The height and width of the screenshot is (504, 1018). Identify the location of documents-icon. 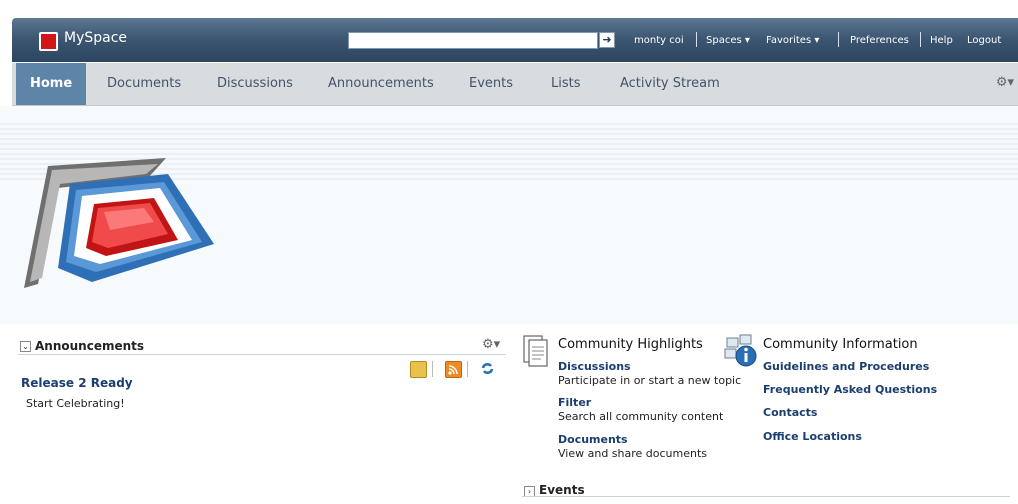
(535, 351).